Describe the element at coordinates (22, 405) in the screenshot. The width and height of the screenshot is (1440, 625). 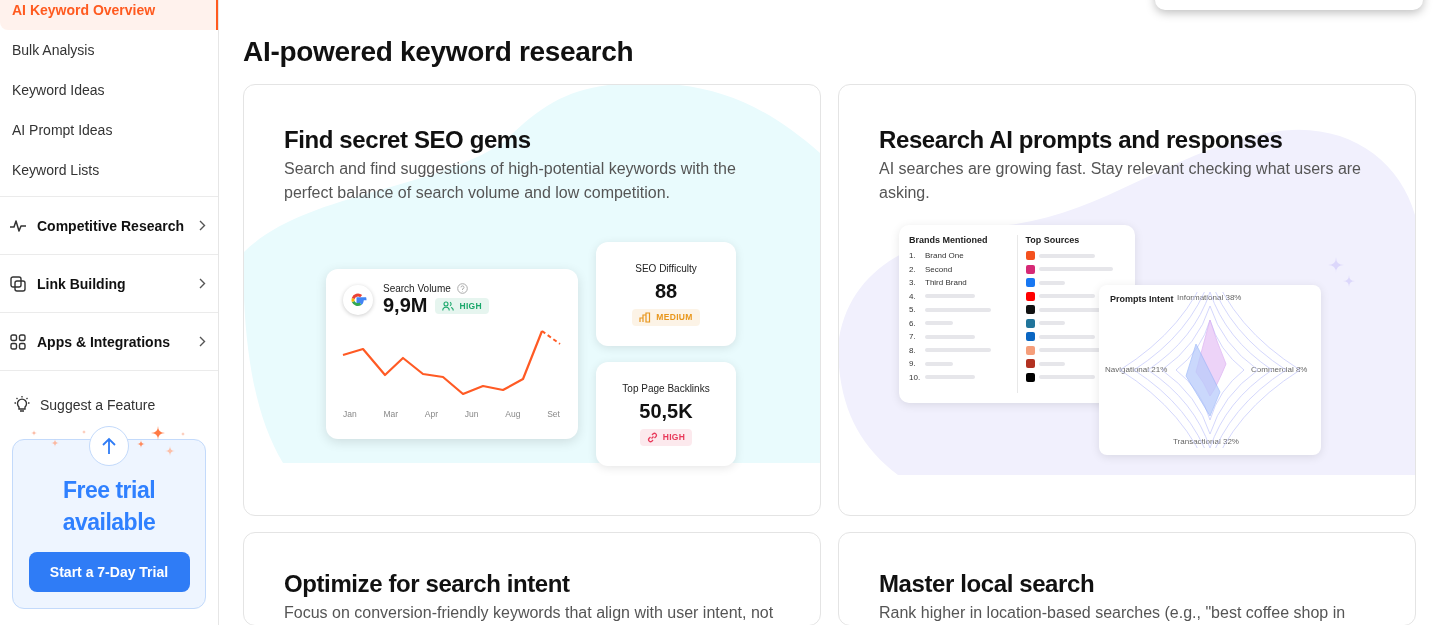
I see `lightbulb-icon` at that location.